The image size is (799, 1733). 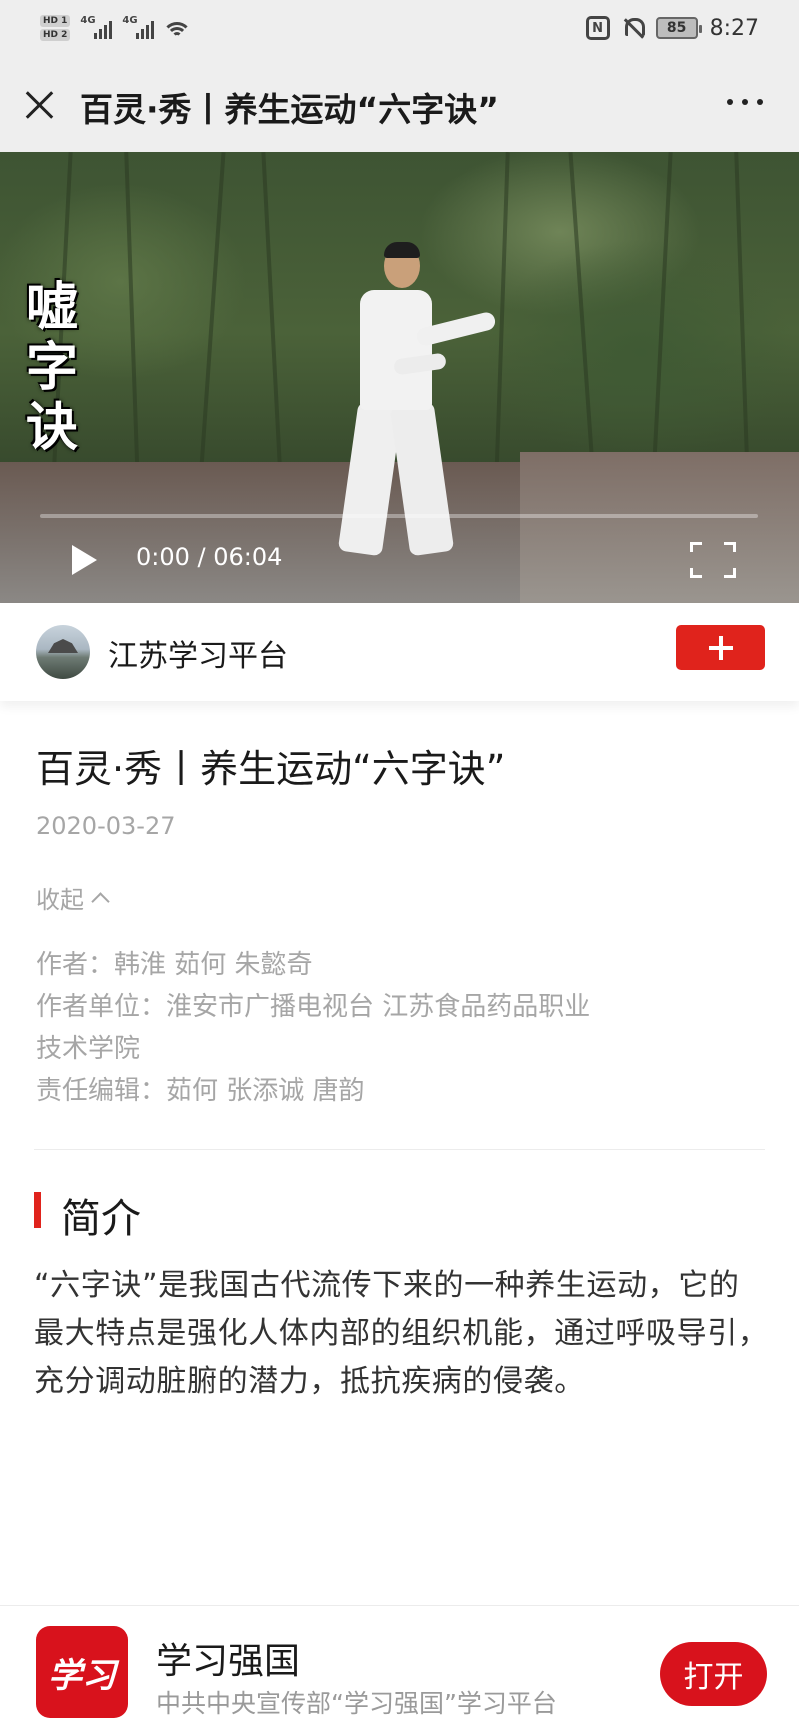 What do you see at coordinates (40, 105) in the screenshot?
I see `close-icon` at bounding box center [40, 105].